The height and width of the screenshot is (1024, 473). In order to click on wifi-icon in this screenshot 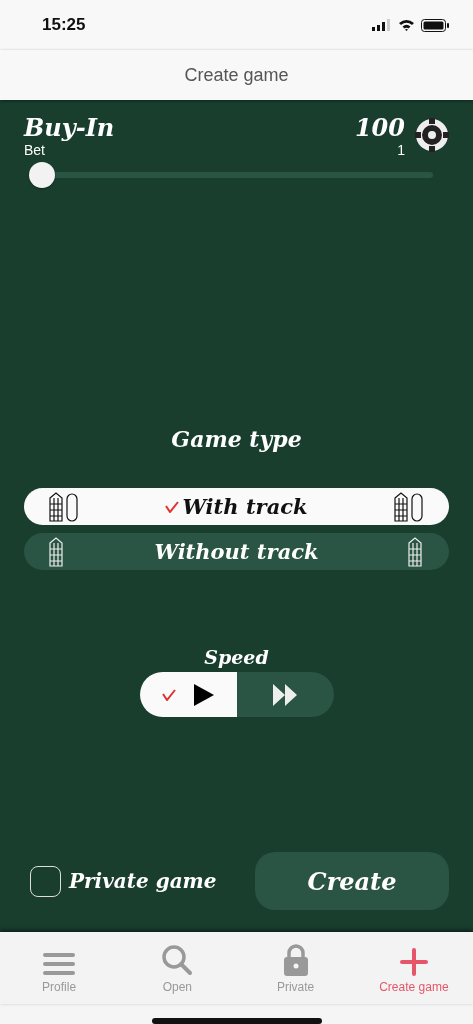, I will do `click(406, 25)`.